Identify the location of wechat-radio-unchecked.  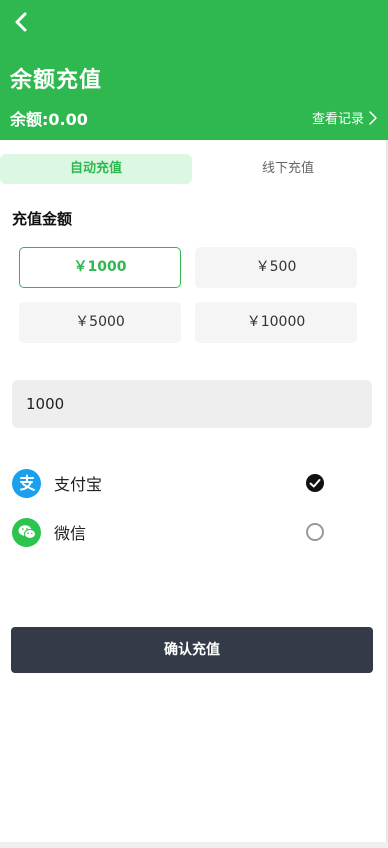
(315, 532).